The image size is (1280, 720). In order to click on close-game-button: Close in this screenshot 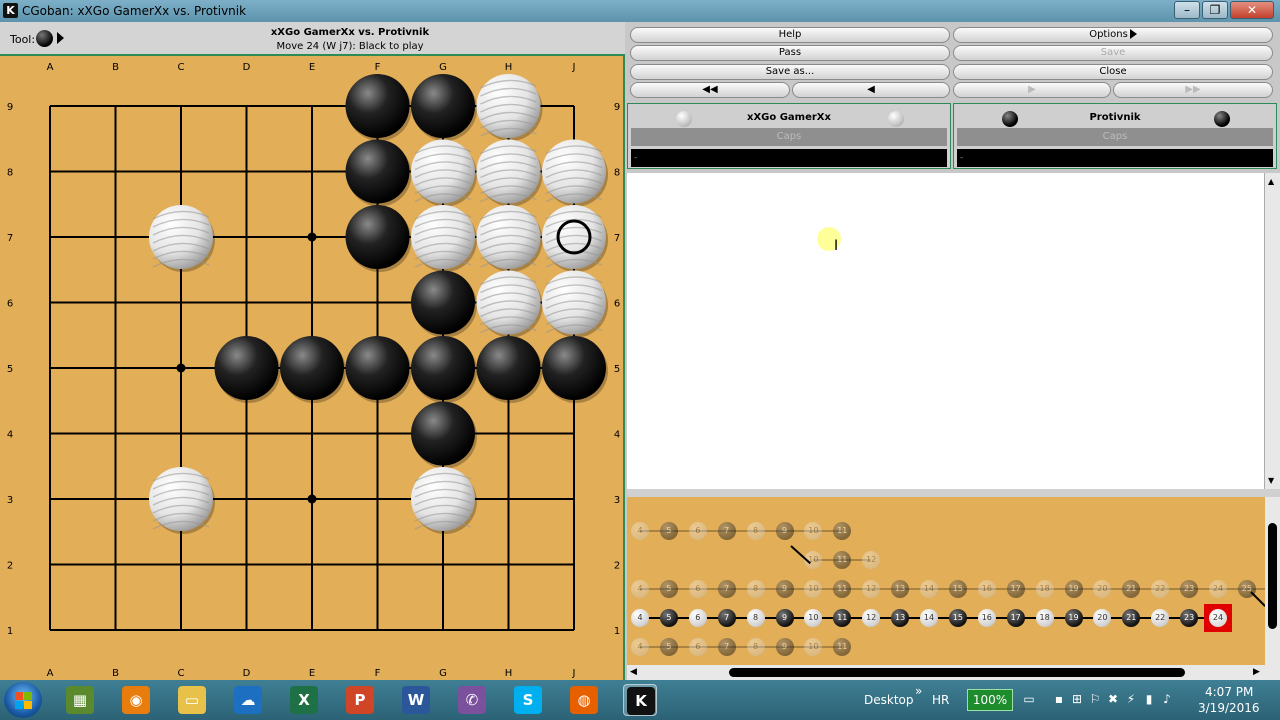, I will do `click(1113, 72)`.